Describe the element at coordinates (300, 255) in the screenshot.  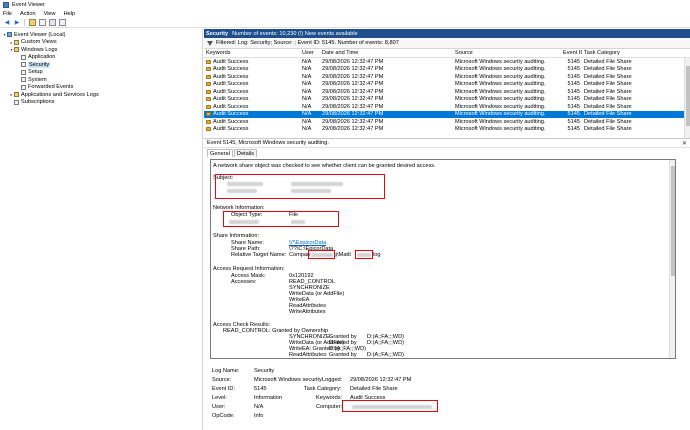
I see `relative-target-prefix: Compan` at that location.